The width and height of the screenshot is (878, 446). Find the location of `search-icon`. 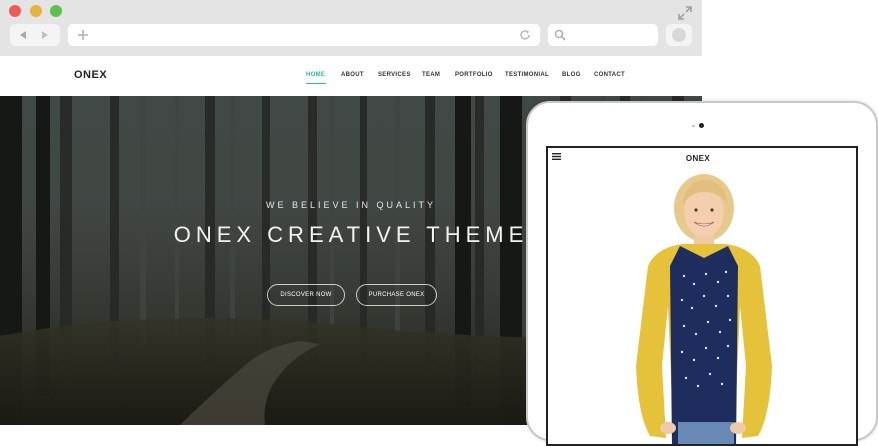

search-icon is located at coordinates (560, 35).